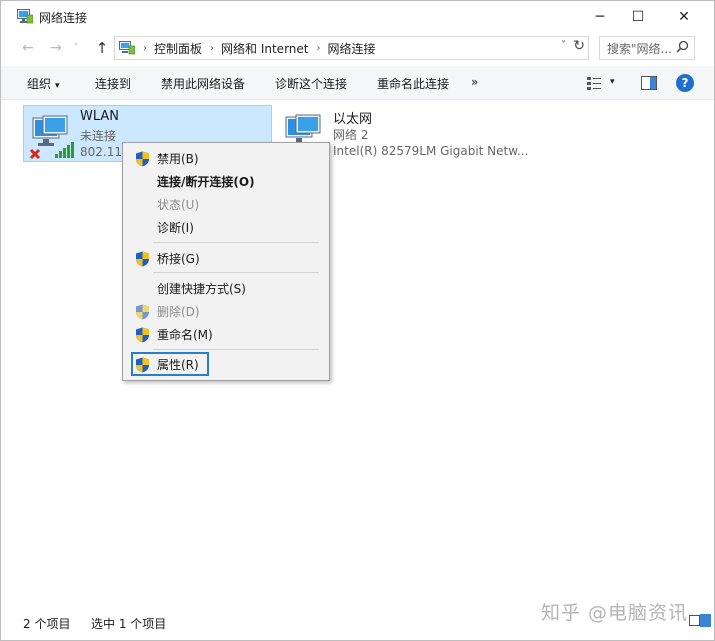  Describe the element at coordinates (579, 46) in the screenshot. I see `refresh-icon: ↻` at that location.